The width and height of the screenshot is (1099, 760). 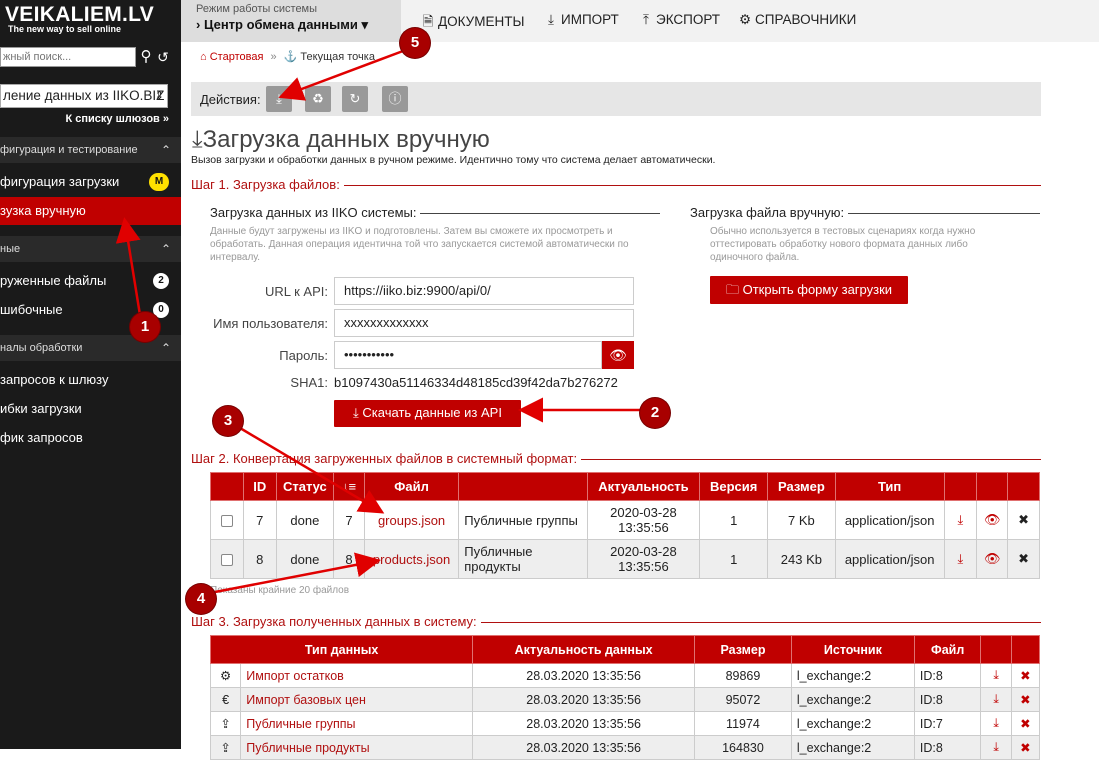 I want to click on nav-references: ⚙ СПРАВОЧНИКИ, so click(x=797, y=20).